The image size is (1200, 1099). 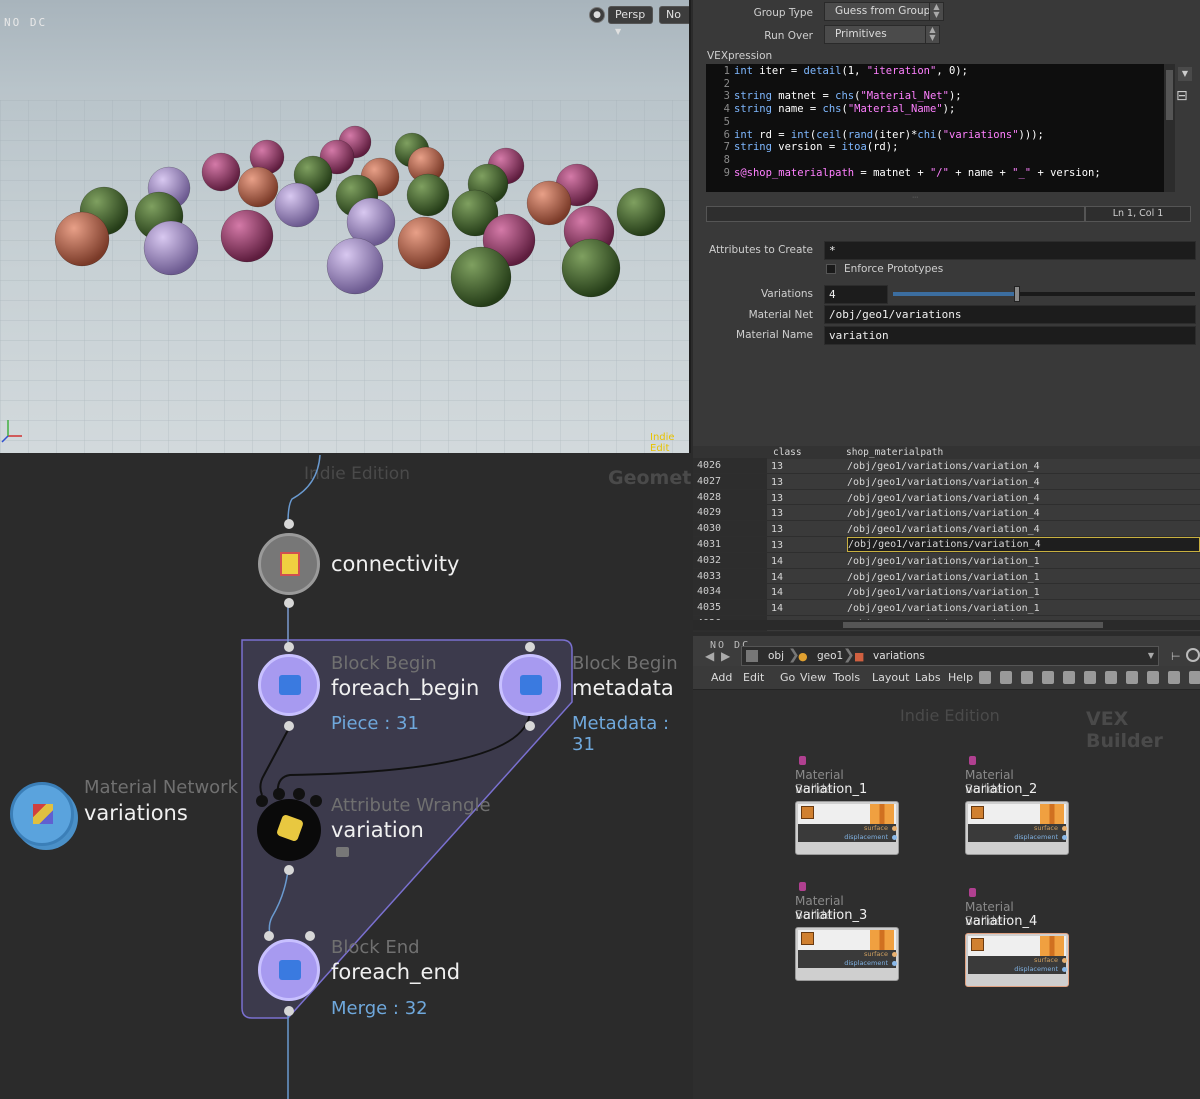 What do you see at coordinates (1169, 128) in the screenshot?
I see `code-scrollbar` at bounding box center [1169, 128].